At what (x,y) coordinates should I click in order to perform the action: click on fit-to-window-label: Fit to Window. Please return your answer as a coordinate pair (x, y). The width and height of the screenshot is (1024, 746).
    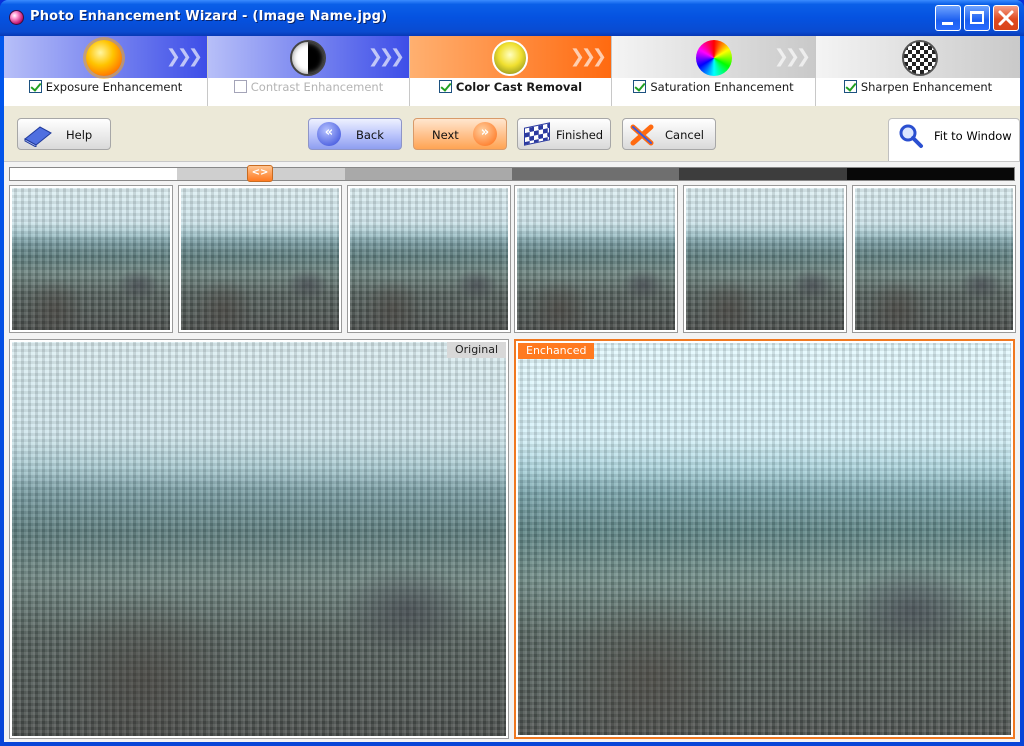
    Looking at the image, I should click on (973, 136).